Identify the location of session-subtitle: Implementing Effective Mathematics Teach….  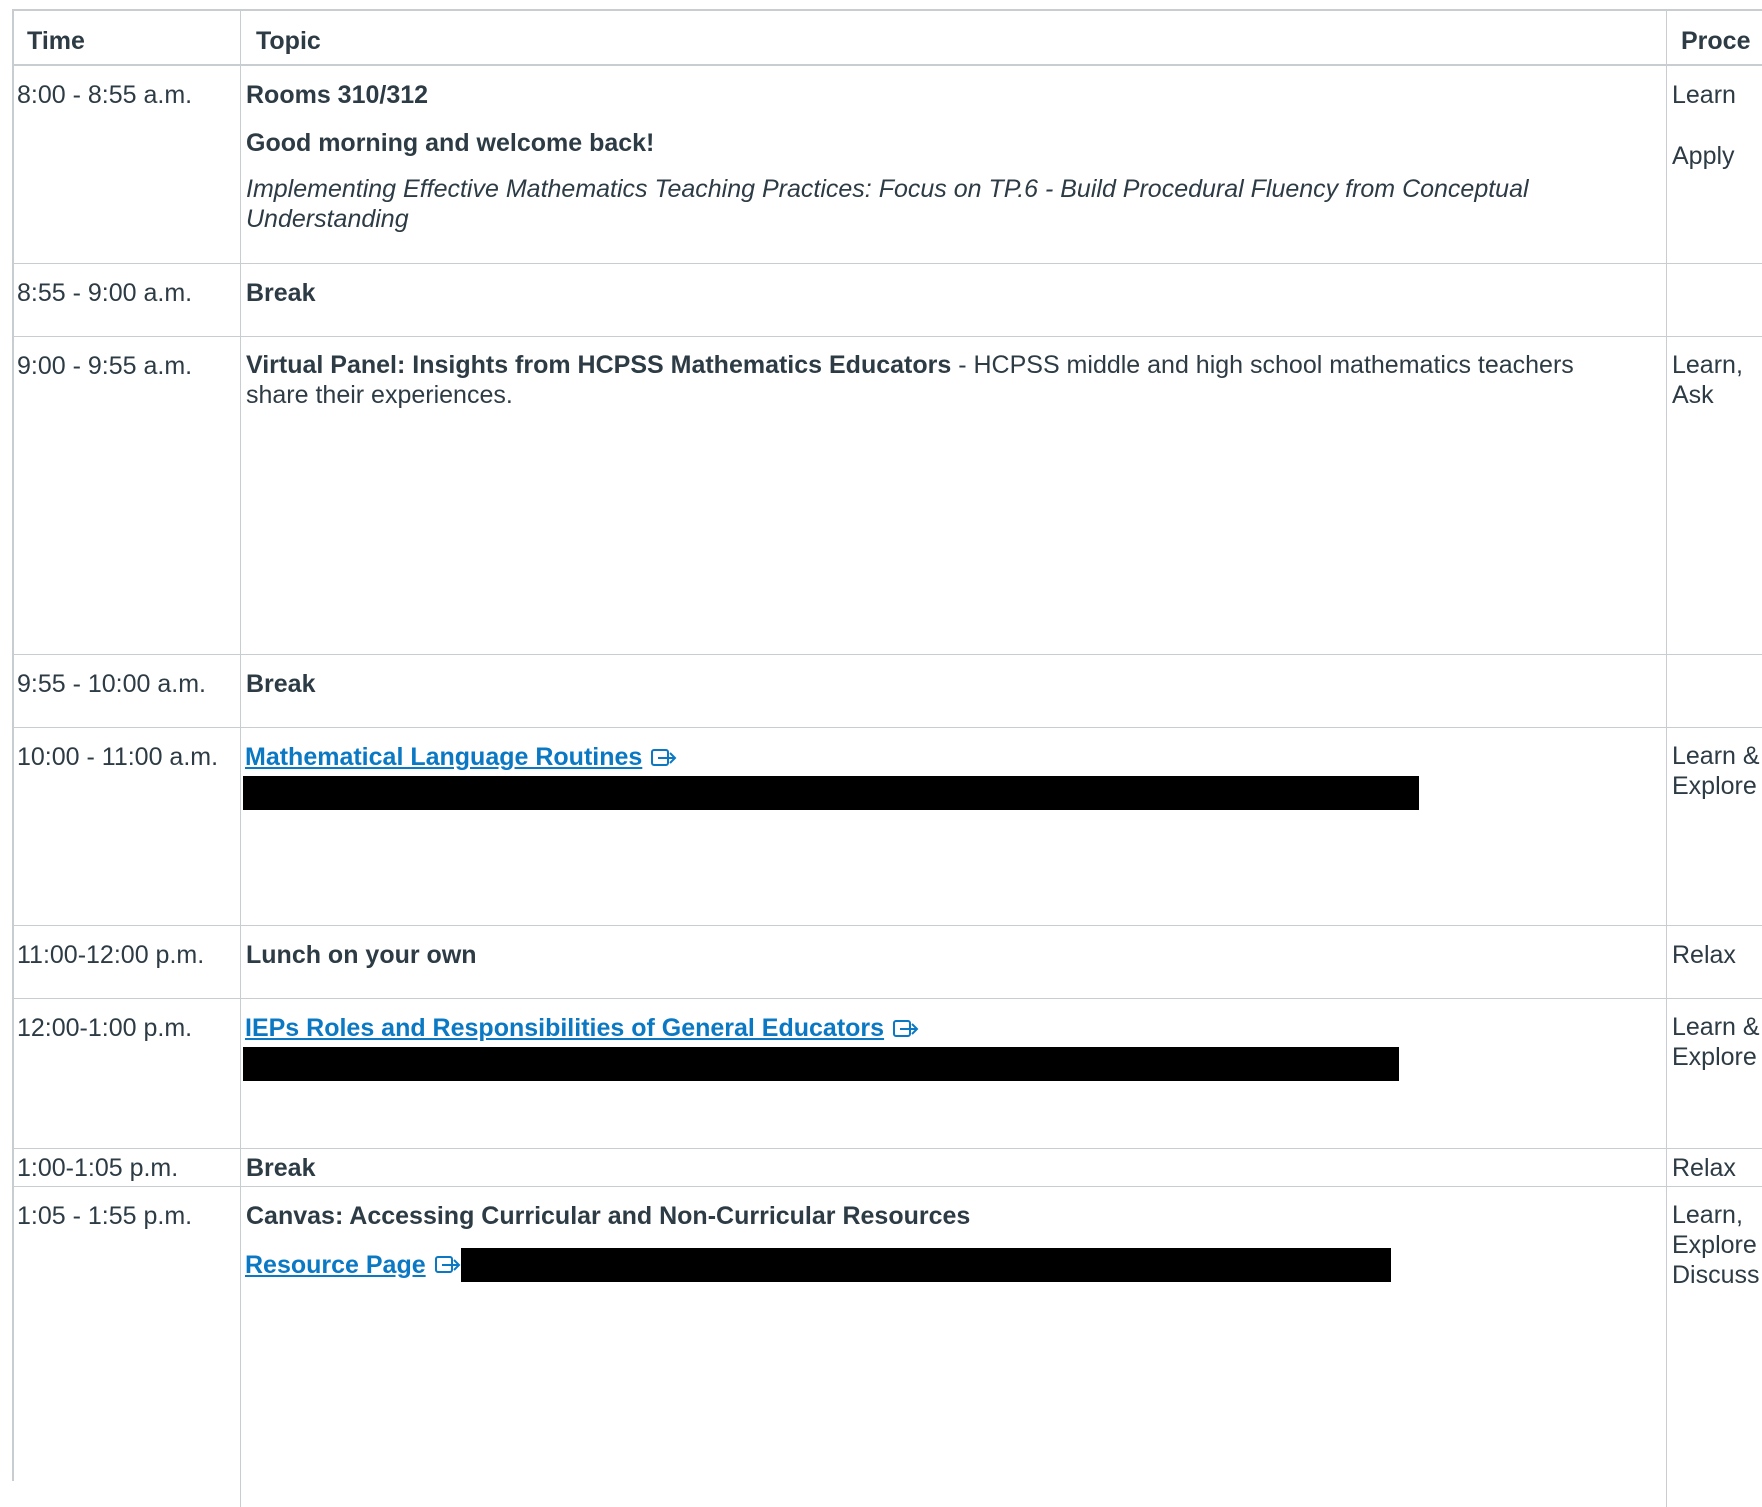
(887, 204).